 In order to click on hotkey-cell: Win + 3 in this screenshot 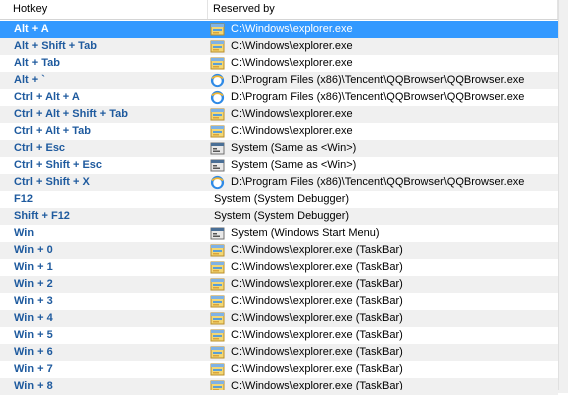, I will do `click(33, 301)`.